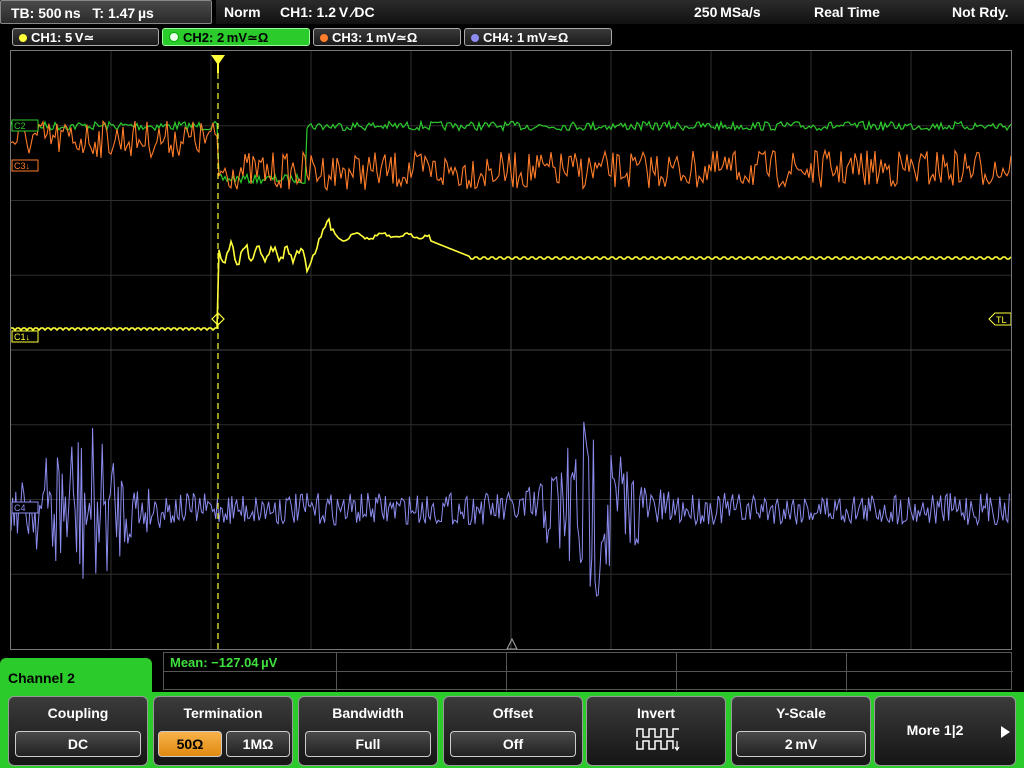  What do you see at coordinates (513, 713) in the screenshot?
I see `offset-title: Offset` at bounding box center [513, 713].